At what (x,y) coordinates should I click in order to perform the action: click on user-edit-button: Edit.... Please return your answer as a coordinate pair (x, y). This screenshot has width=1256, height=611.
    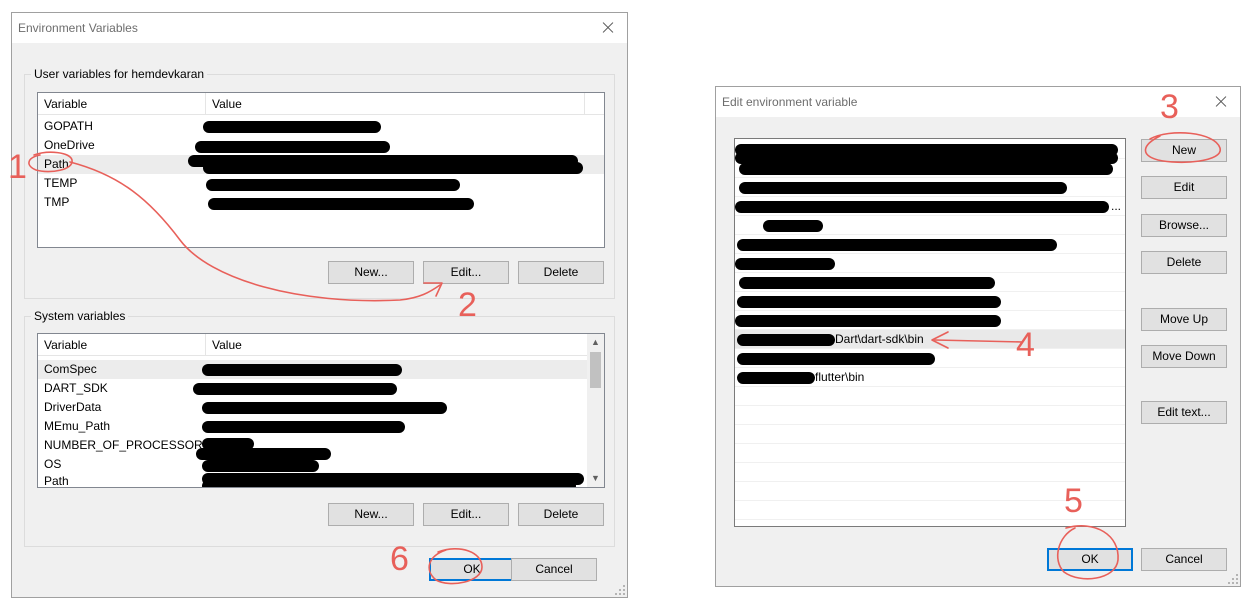
    Looking at the image, I should click on (466, 272).